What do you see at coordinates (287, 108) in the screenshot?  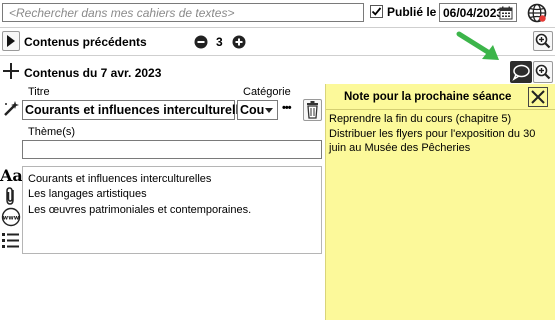 I see `more-options-label: •••` at bounding box center [287, 108].